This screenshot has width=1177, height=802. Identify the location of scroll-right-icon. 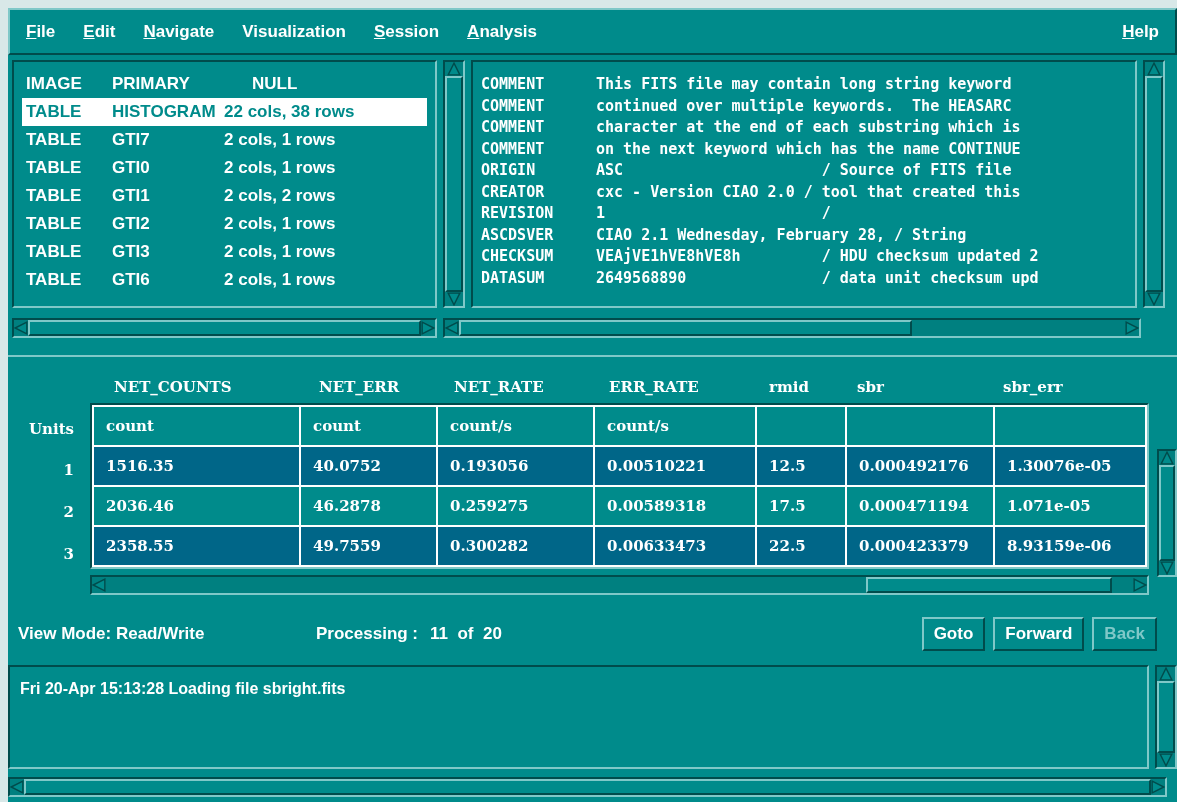
(1140, 585).